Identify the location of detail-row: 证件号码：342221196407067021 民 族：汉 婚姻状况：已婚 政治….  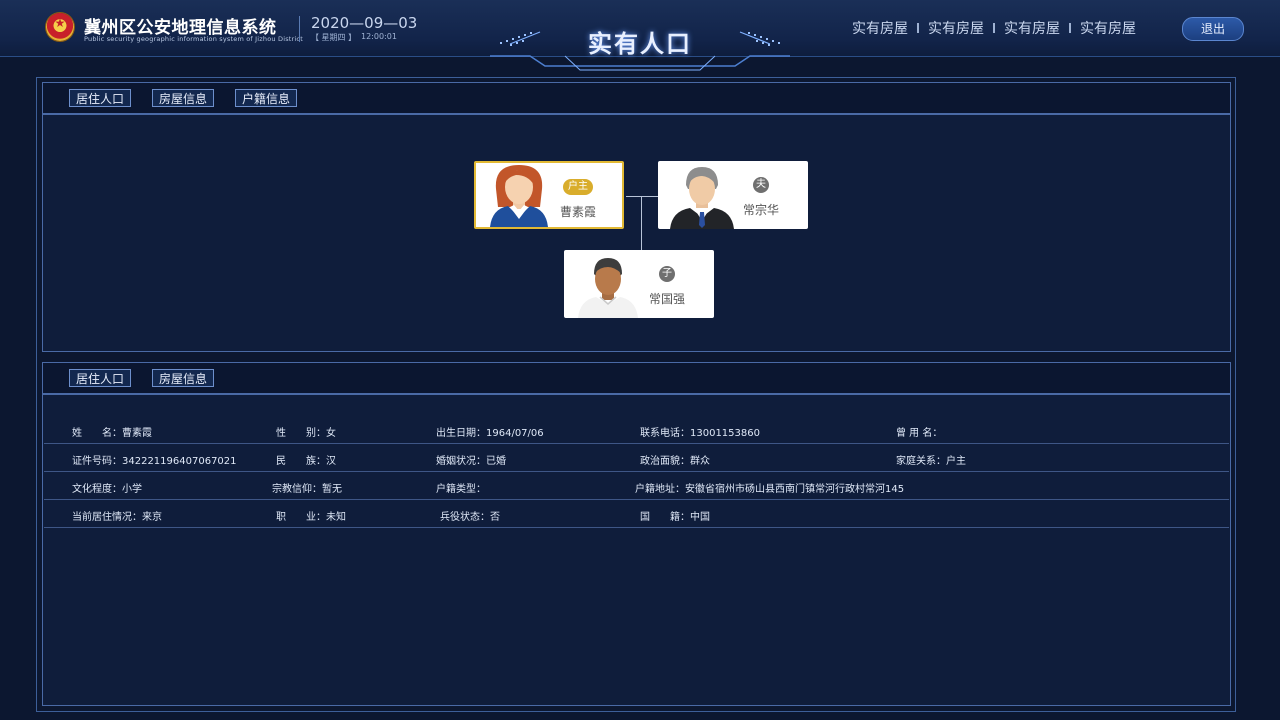
(636, 458).